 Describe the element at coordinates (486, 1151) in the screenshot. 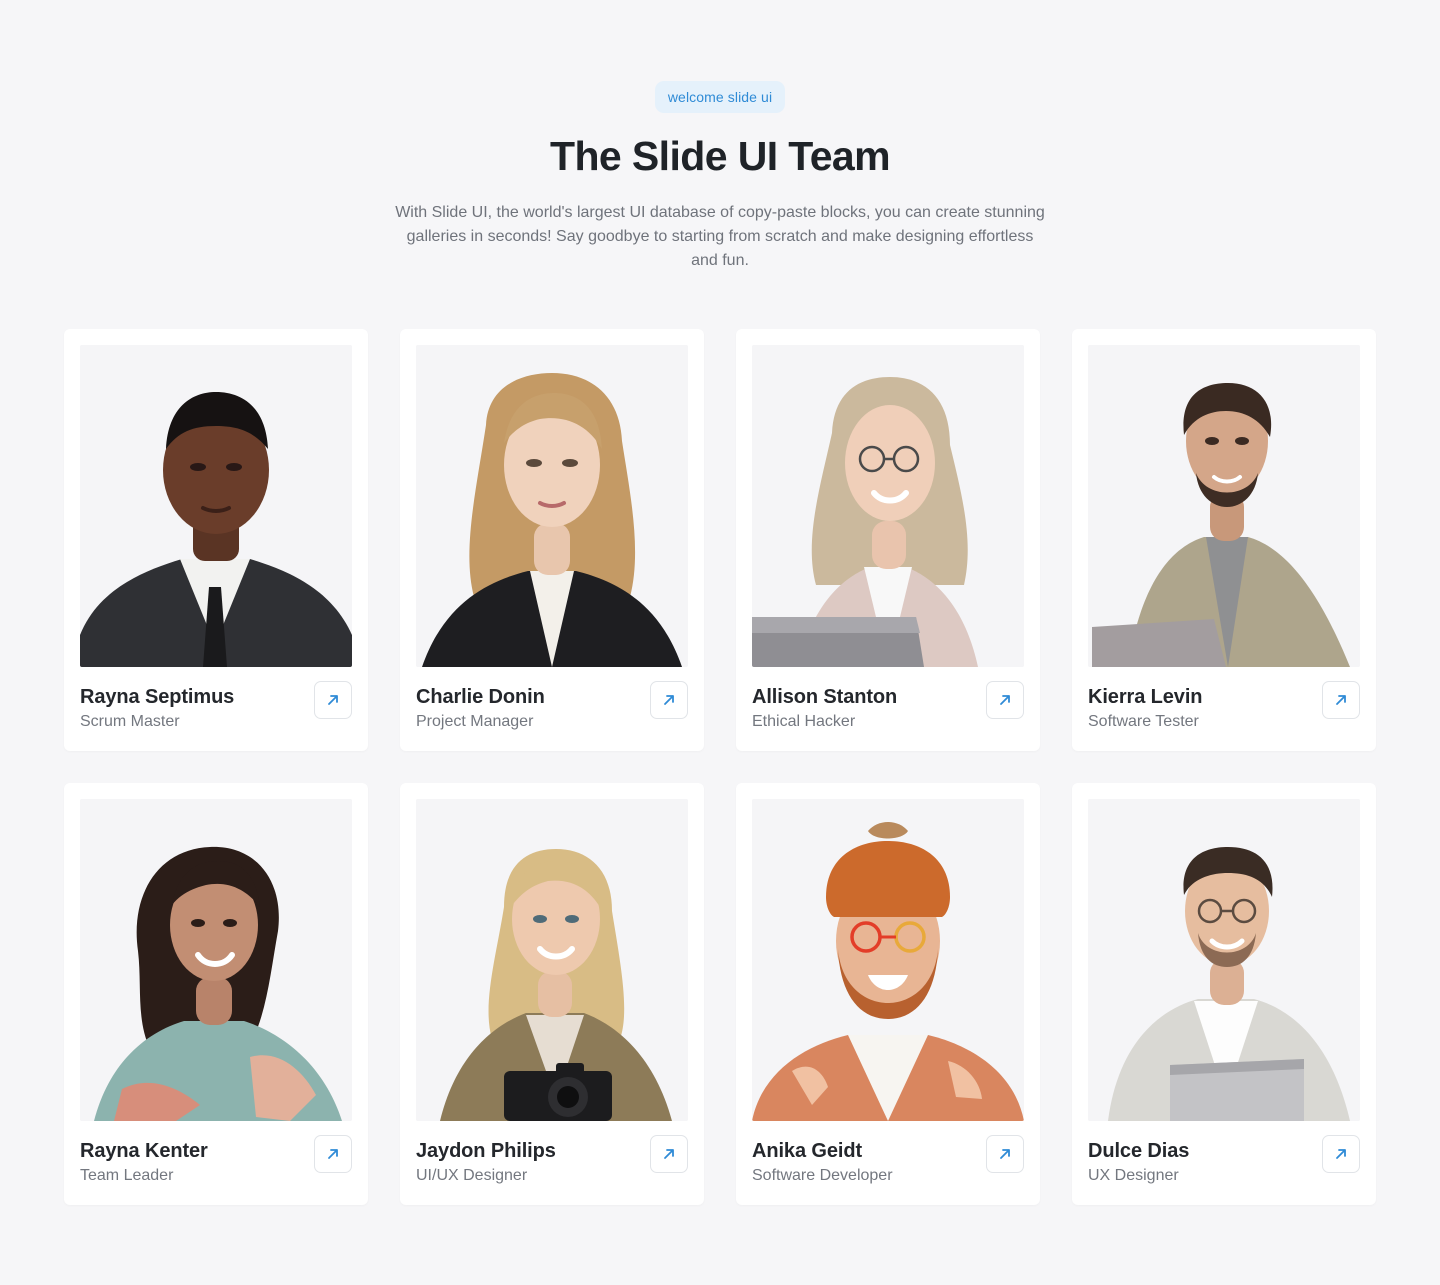

I see `person-name: Jaydon Philips` at that location.